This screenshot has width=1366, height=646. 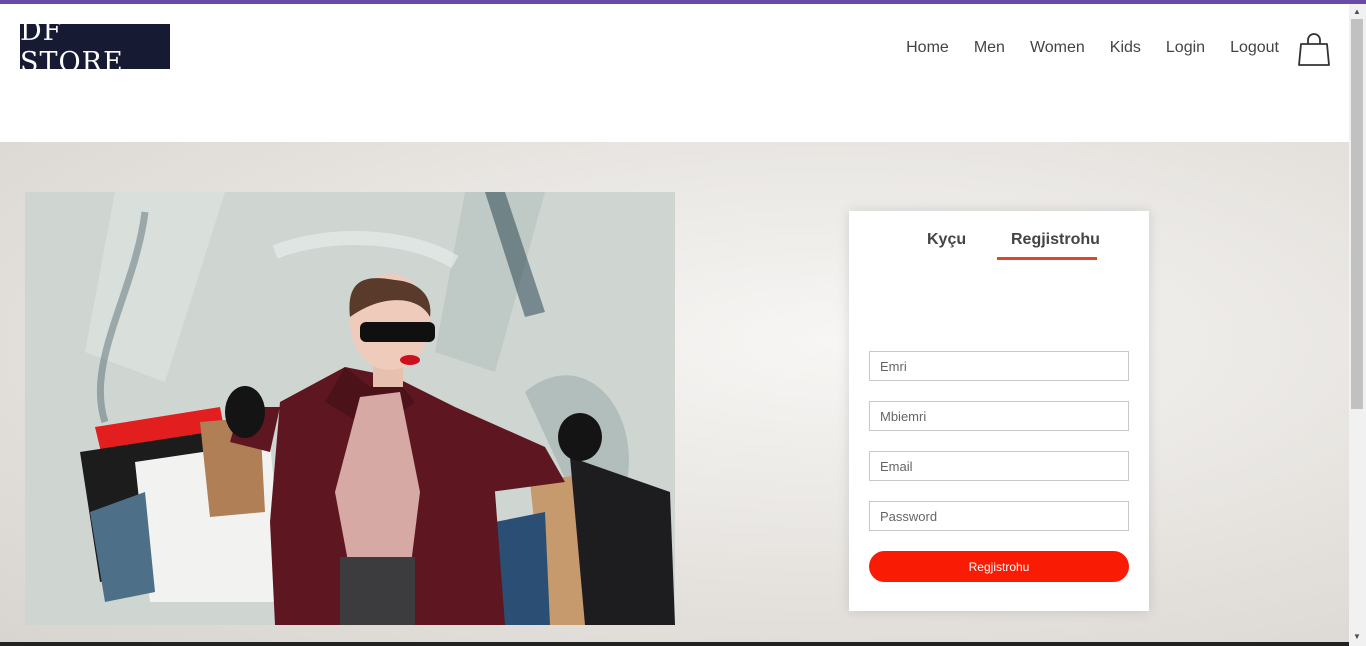 What do you see at coordinates (946, 240) in the screenshot?
I see `tab-login: Kyçu` at bounding box center [946, 240].